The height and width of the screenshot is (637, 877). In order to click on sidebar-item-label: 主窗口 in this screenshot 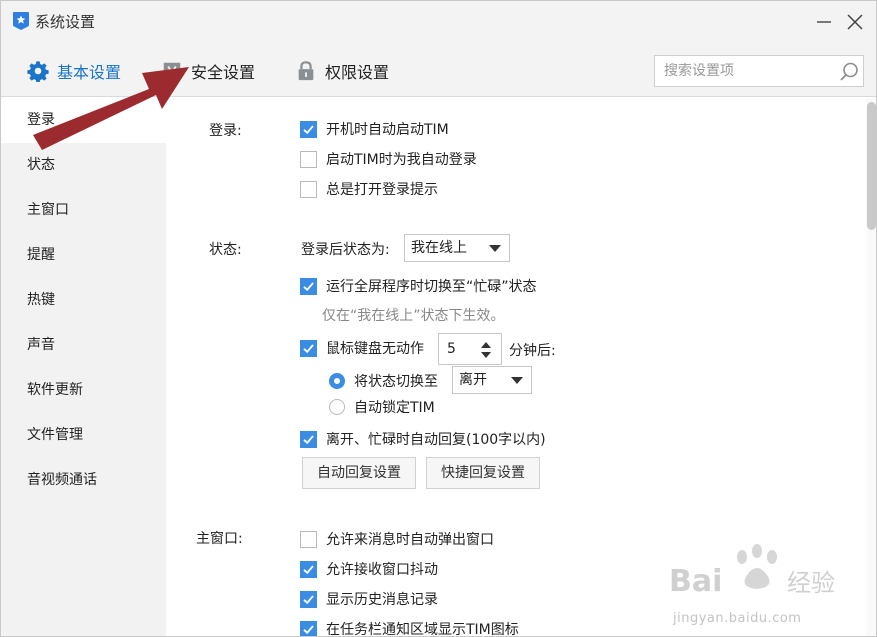, I will do `click(48, 210)`.